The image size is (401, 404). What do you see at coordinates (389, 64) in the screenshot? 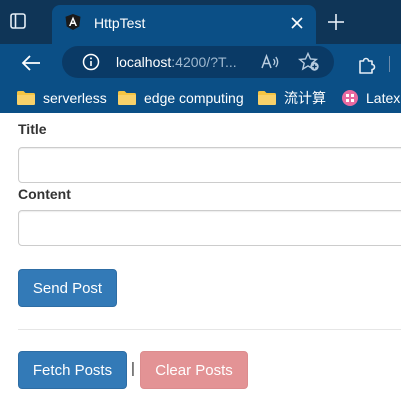
I see `toolbar-divider` at bounding box center [389, 64].